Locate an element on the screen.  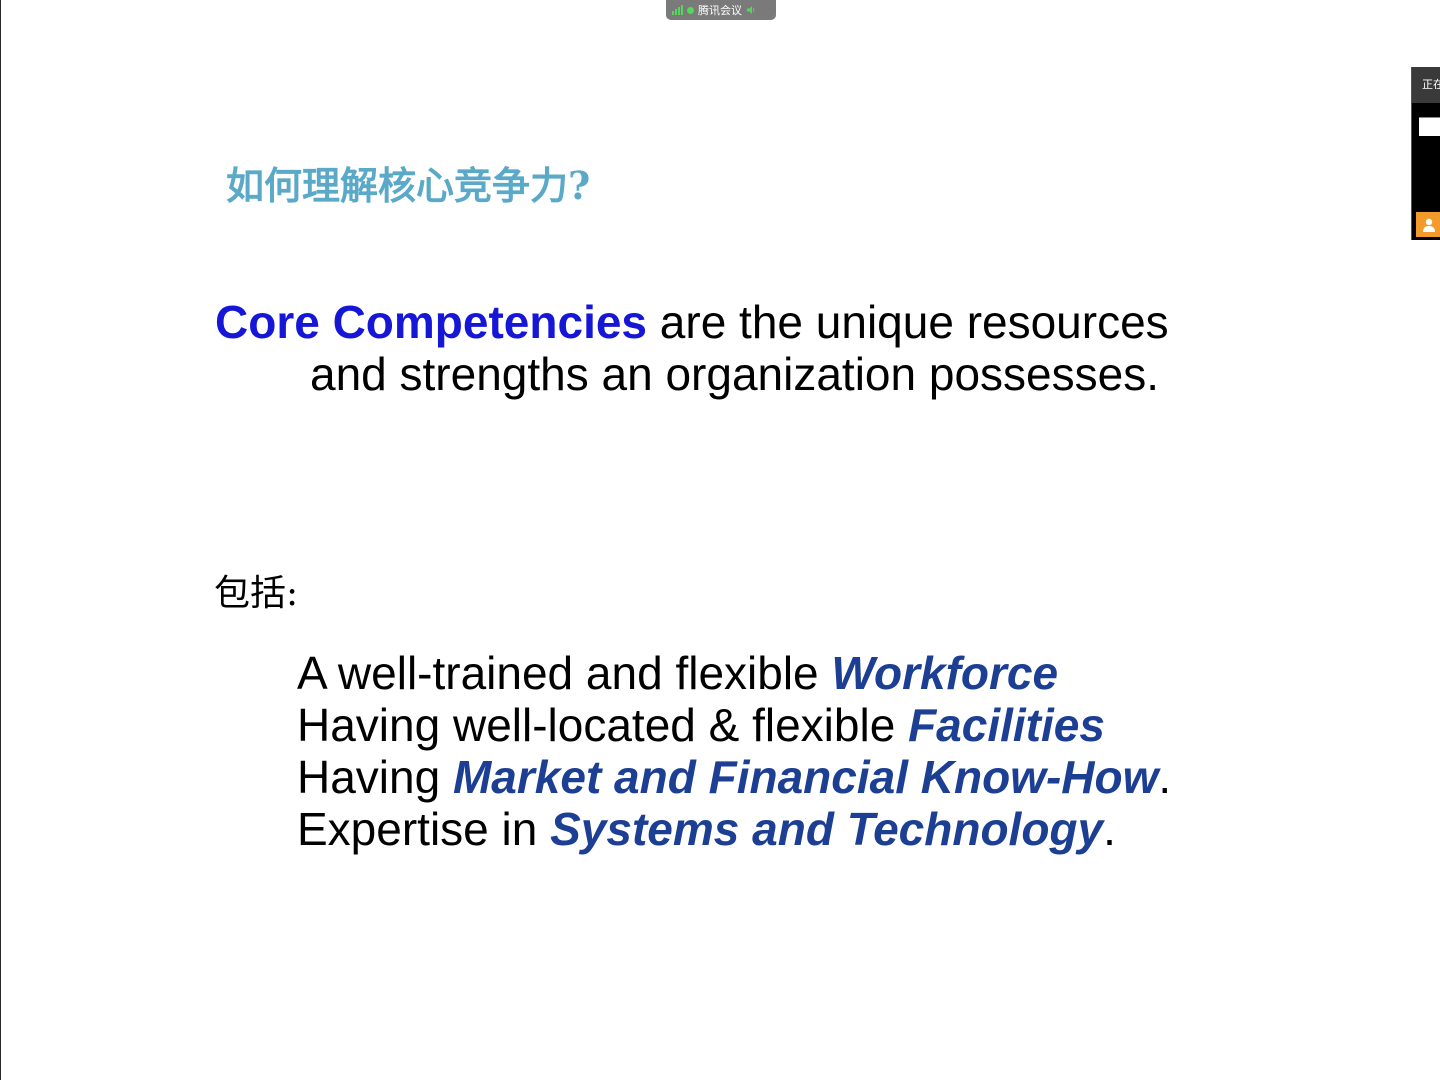
item-text: Having well-located & flexible is located at coordinates (603, 725).